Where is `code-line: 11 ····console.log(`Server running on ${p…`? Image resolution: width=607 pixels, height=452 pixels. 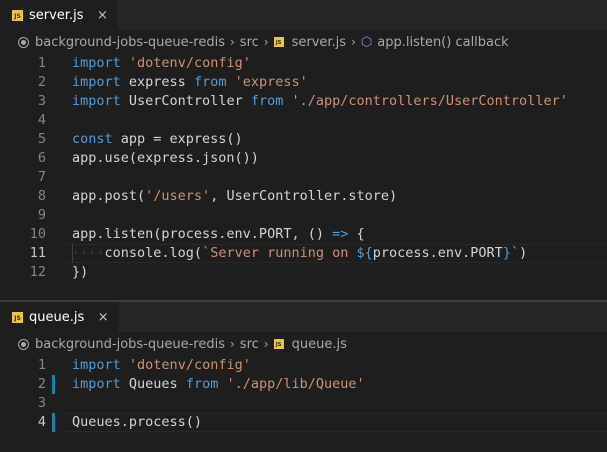
code-line: 11 ····console.log(`Server running on ${p… is located at coordinates (303, 253).